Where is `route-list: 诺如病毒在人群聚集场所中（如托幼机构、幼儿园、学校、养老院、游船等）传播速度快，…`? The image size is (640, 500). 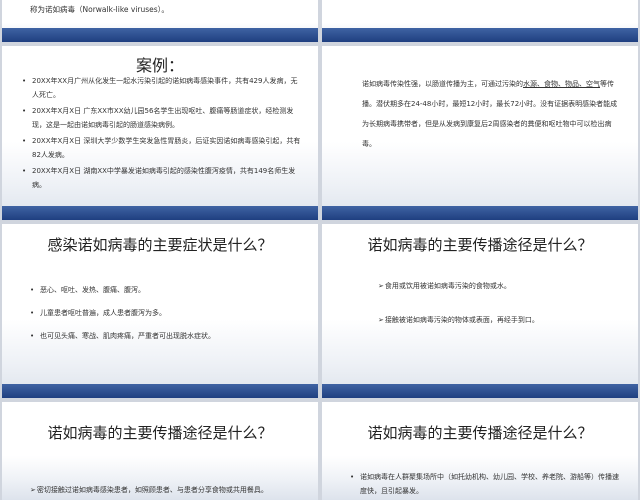 route-list: 诺如病毒在人群聚集场所中（如托幼机构、幼儿园、学校、养老院、游船等）传播速度快，… is located at coordinates (485, 485).